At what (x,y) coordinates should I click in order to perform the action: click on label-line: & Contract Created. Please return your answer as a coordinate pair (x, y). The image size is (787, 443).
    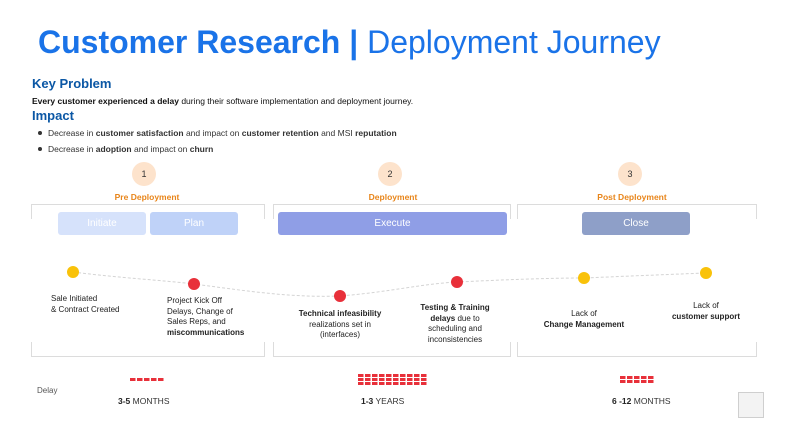
    Looking at the image, I should click on (85, 309).